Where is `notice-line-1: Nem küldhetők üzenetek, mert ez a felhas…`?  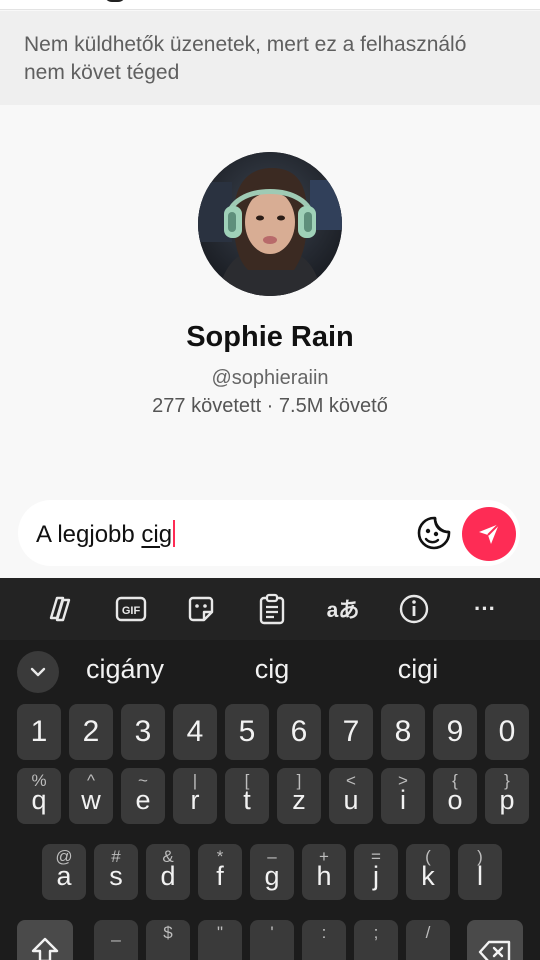 notice-line-1: Nem küldhetők üzenetek, mert ez a felhas… is located at coordinates (245, 44).